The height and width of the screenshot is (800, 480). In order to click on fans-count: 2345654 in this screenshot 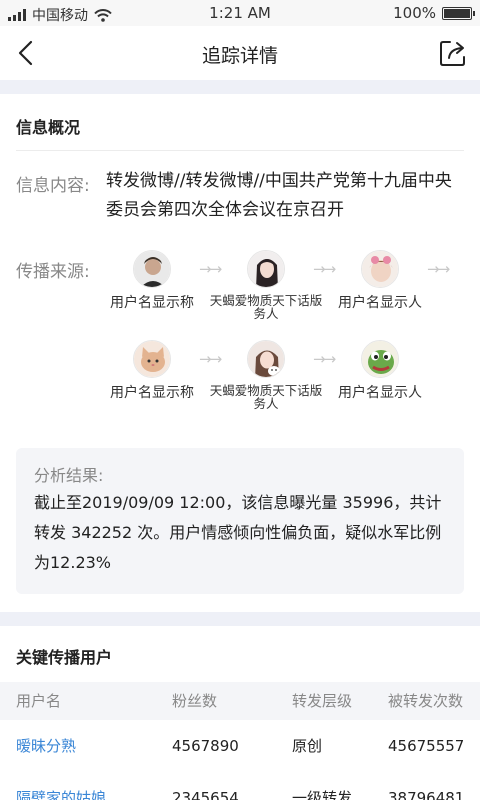, I will do `click(205, 794)`.